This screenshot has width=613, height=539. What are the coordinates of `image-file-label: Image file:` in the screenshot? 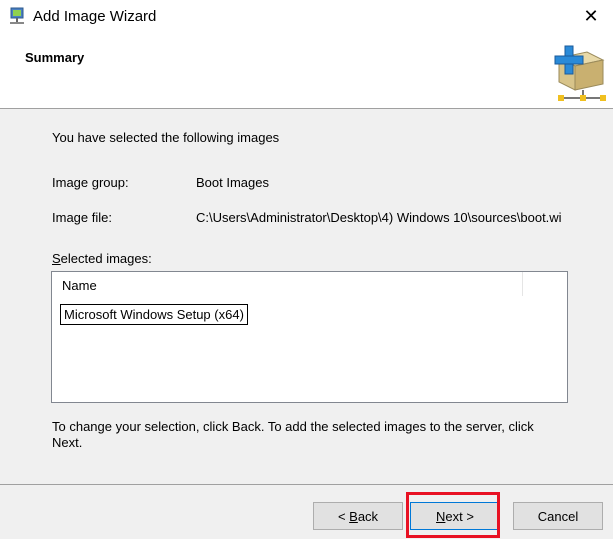 It's located at (82, 217).